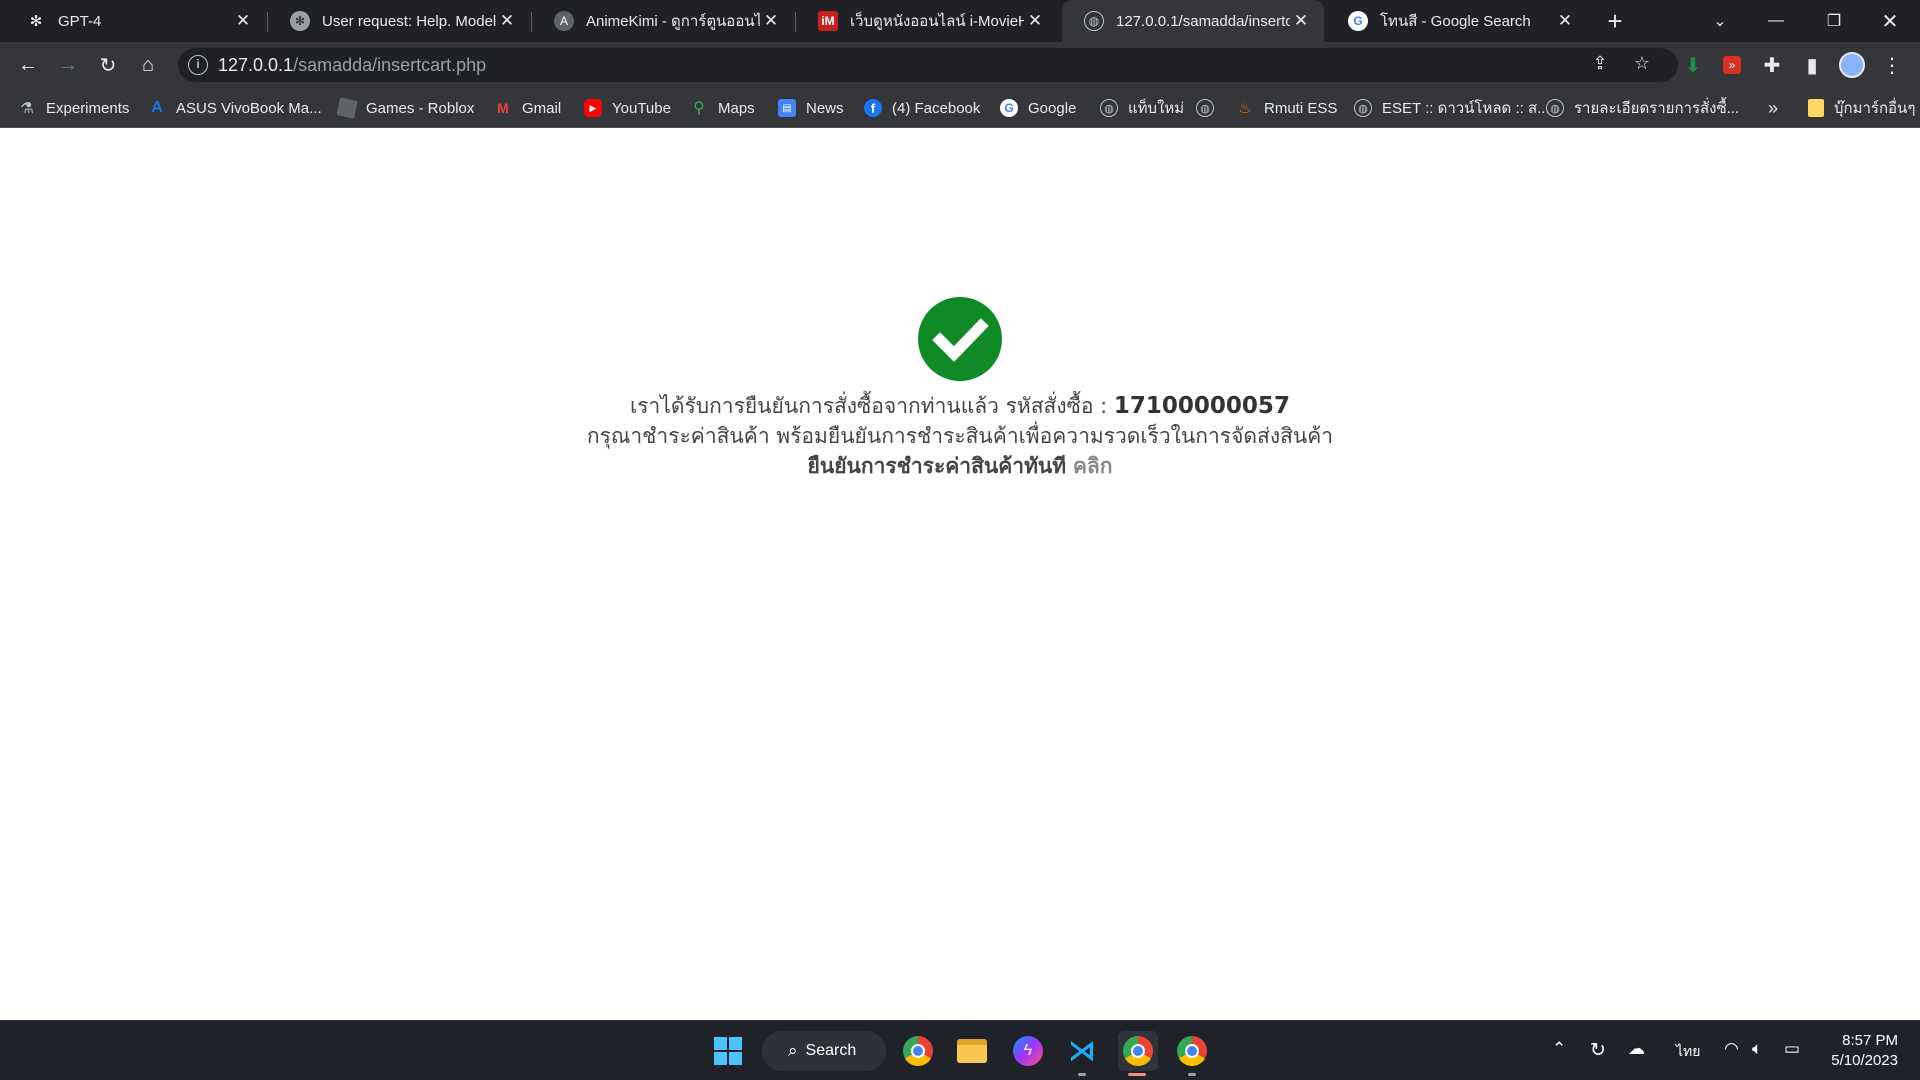 The image size is (1920, 1080). What do you see at coordinates (1773, 108) in the screenshot?
I see `more-bookmarks-button: »` at bounding box center [1773, 108].